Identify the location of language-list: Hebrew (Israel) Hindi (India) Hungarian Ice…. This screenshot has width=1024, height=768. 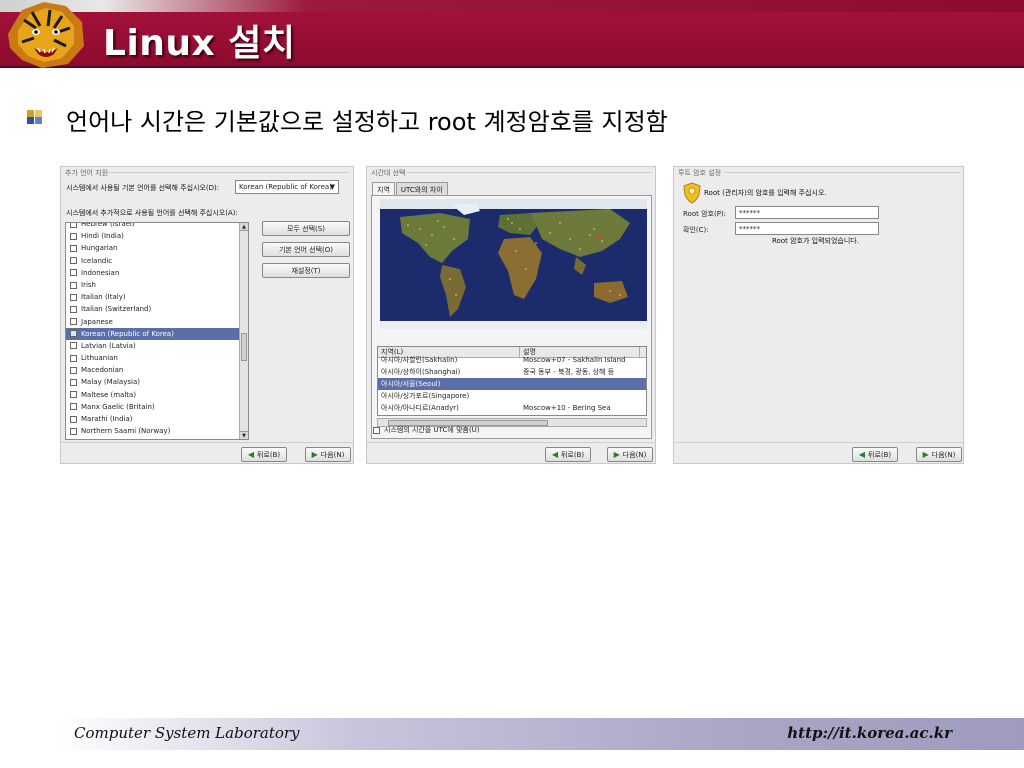
(157, 331).